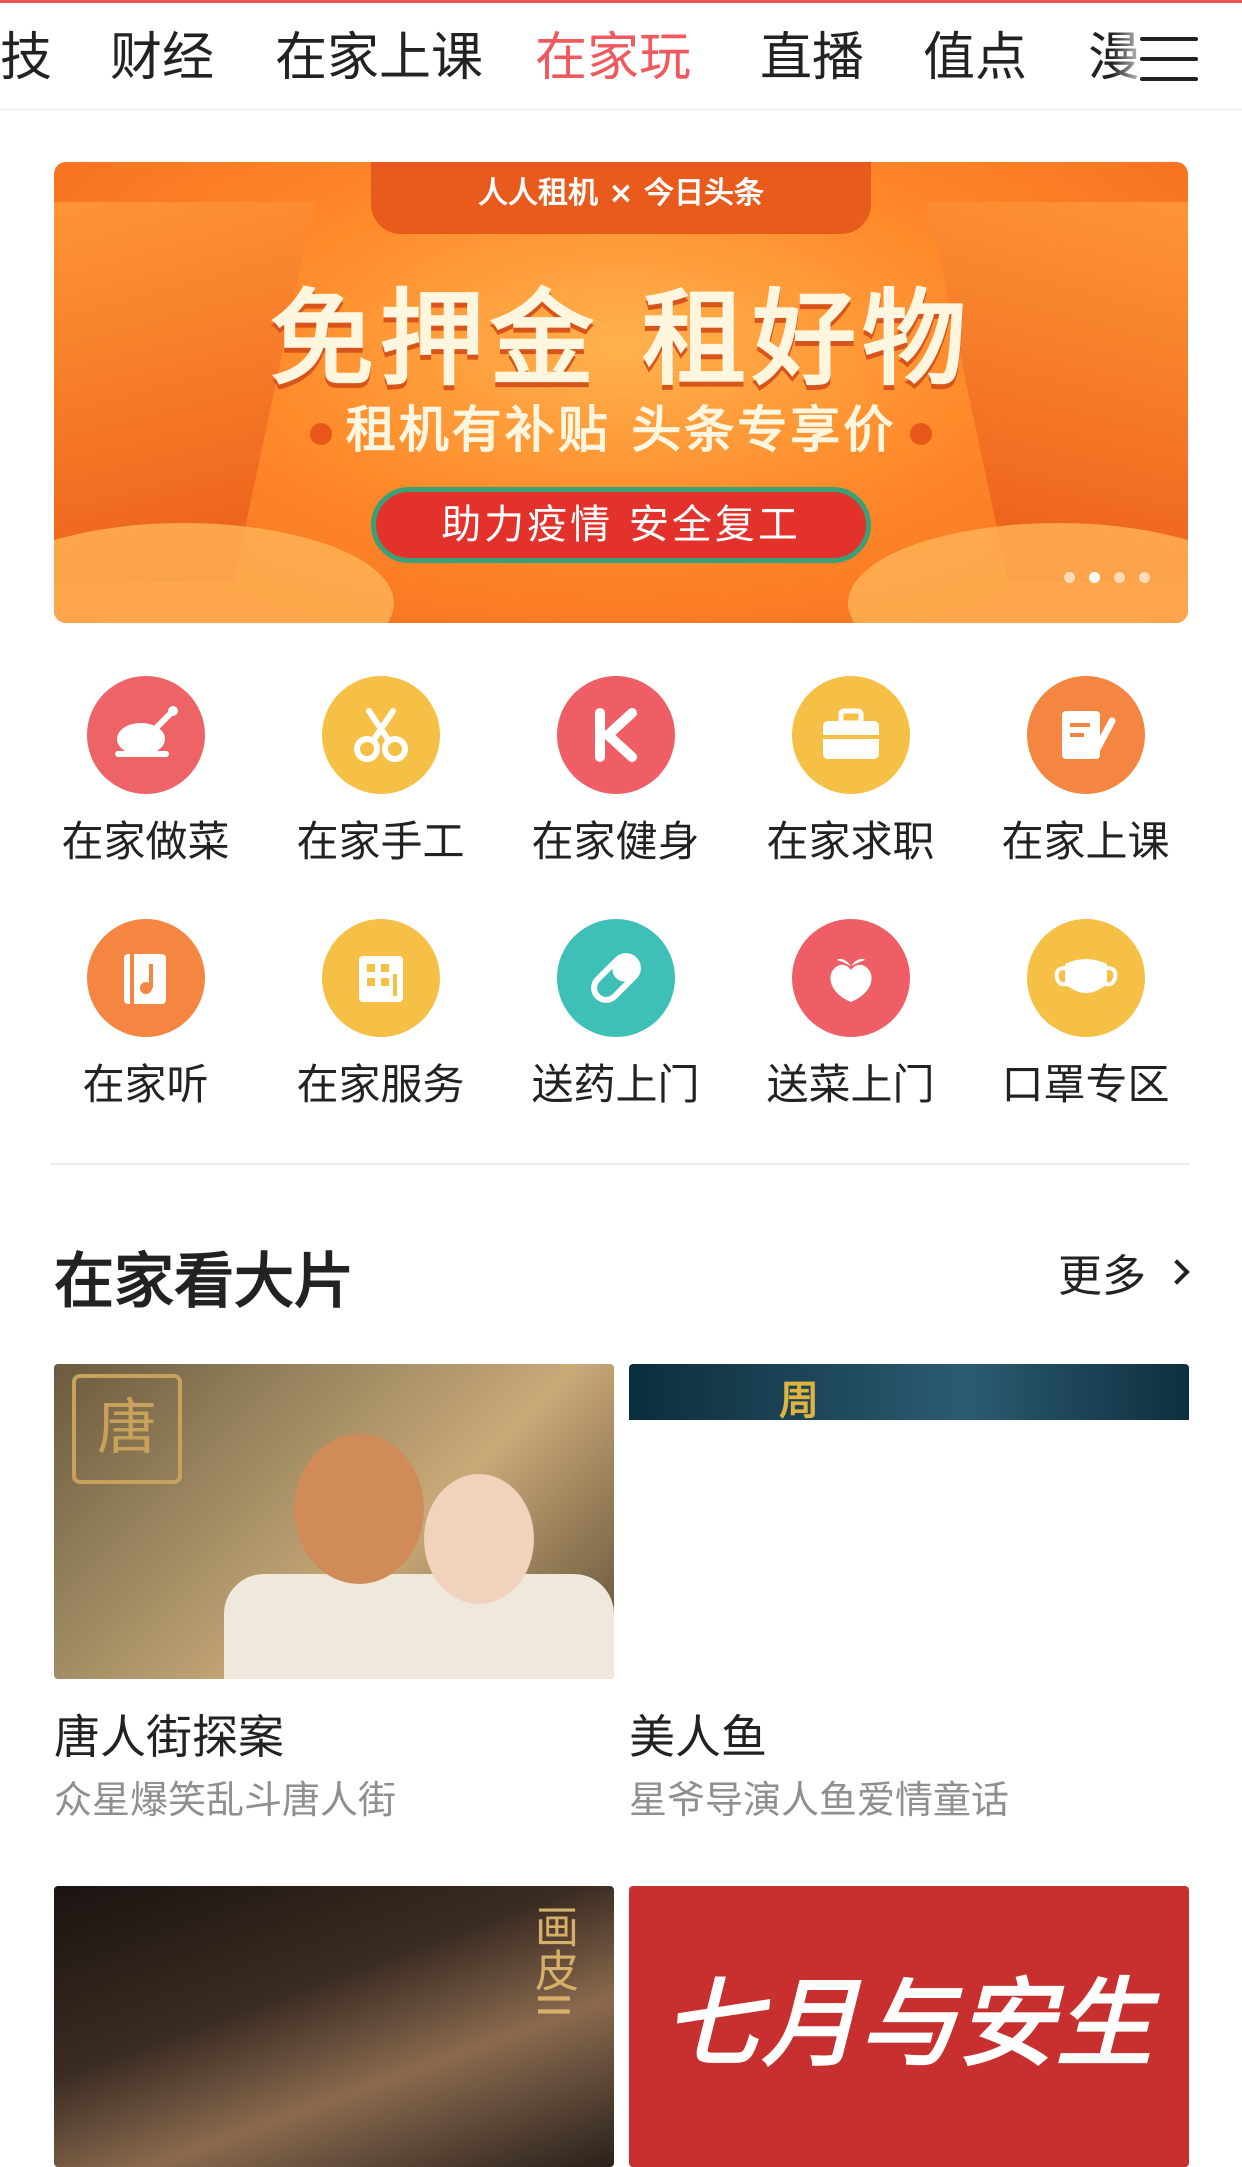 The image size is (1242, 2167). What do you see at coordinates (812, 58) in the screenshot?
I see `tab-live: 直播` at bounding box center [812, 58].